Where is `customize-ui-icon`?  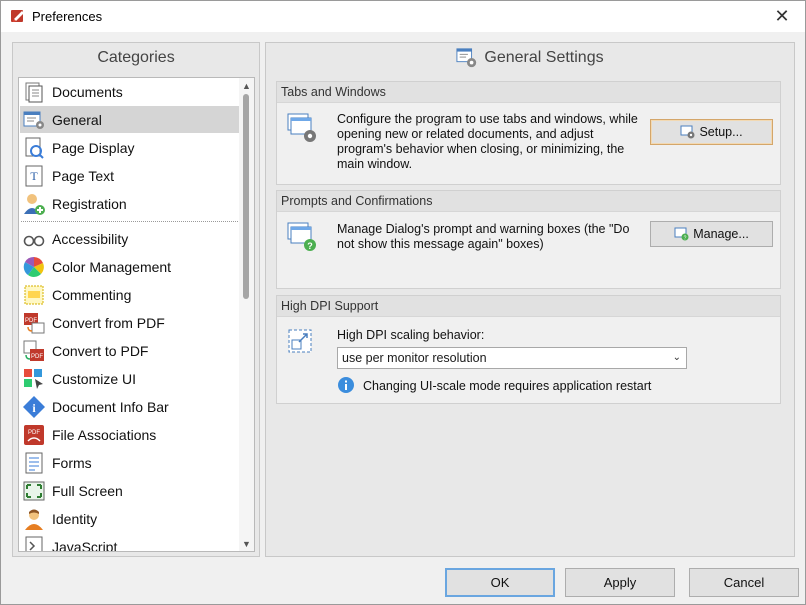 customize-ui-icon is located at coordinates (33, 378).